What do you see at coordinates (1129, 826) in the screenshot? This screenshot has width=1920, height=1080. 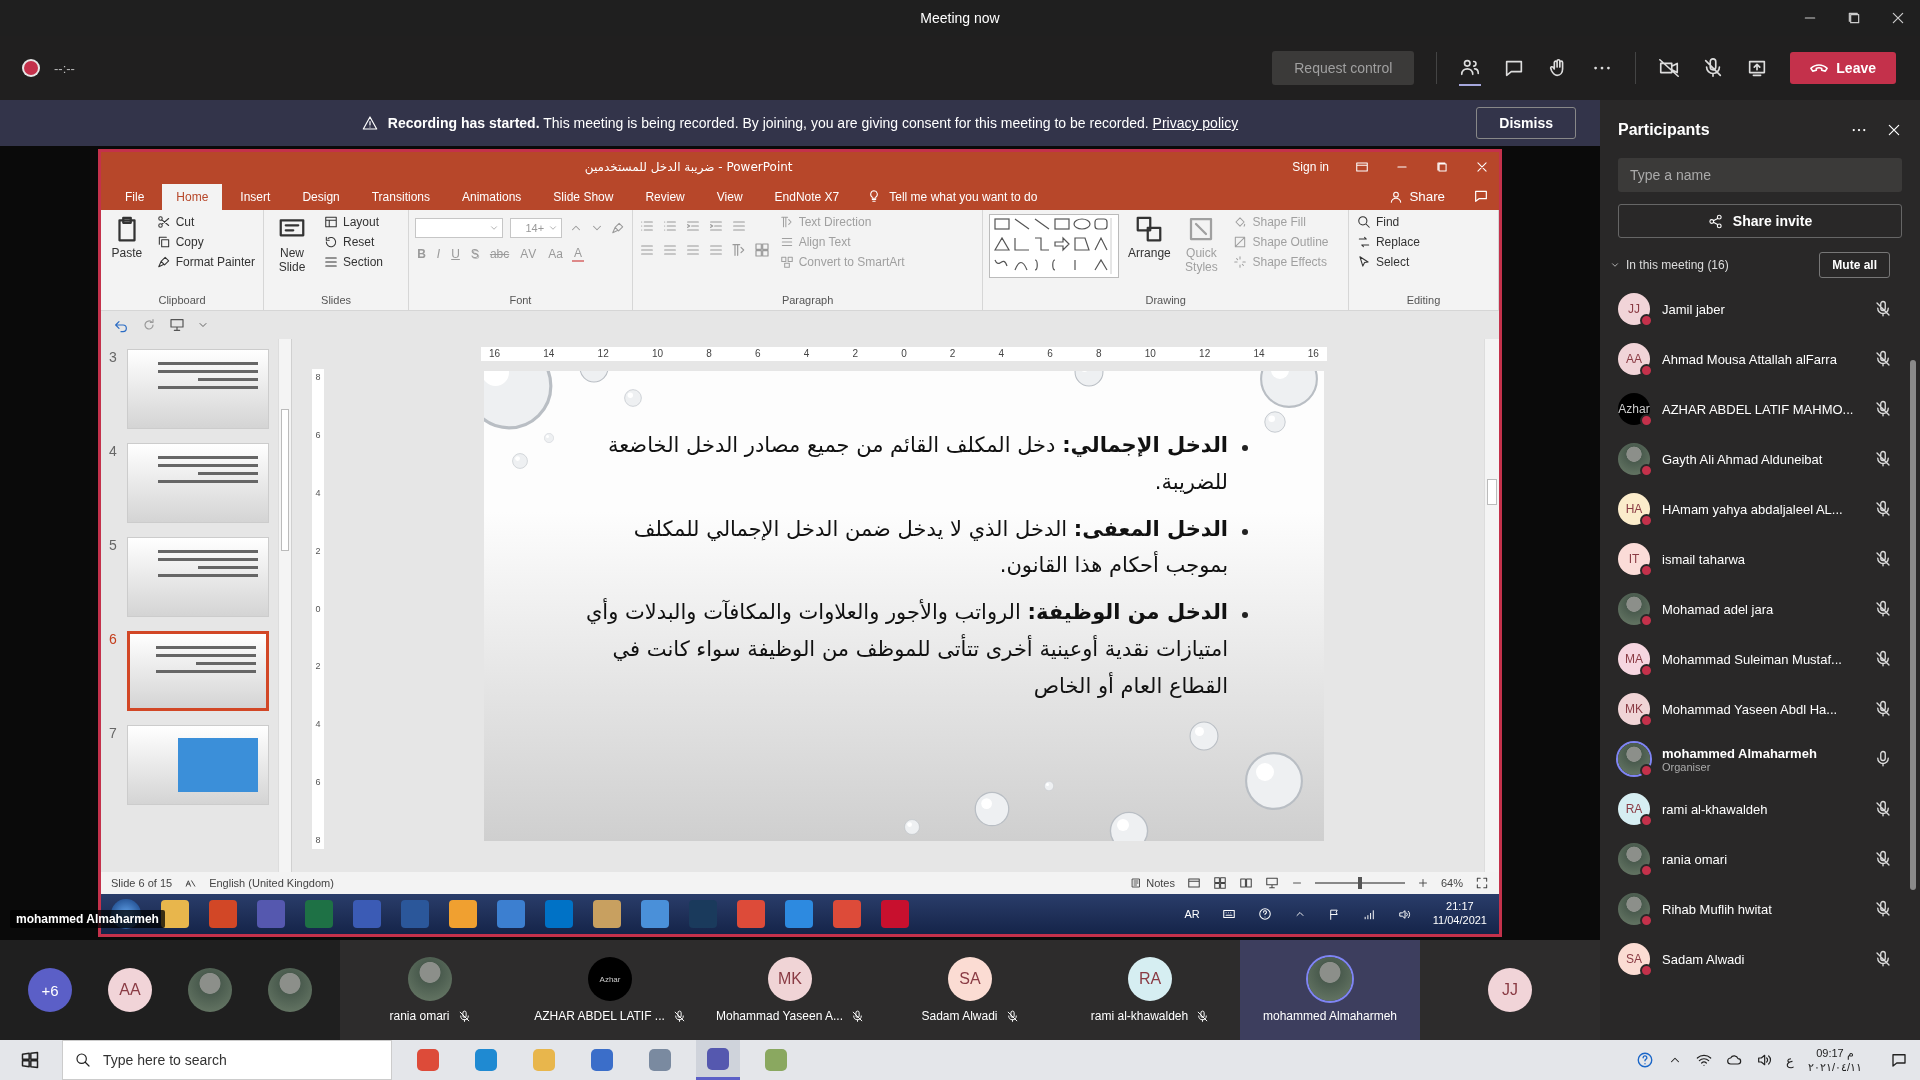 I see `water-drop-drawing` at bounding box center [1129, 826].